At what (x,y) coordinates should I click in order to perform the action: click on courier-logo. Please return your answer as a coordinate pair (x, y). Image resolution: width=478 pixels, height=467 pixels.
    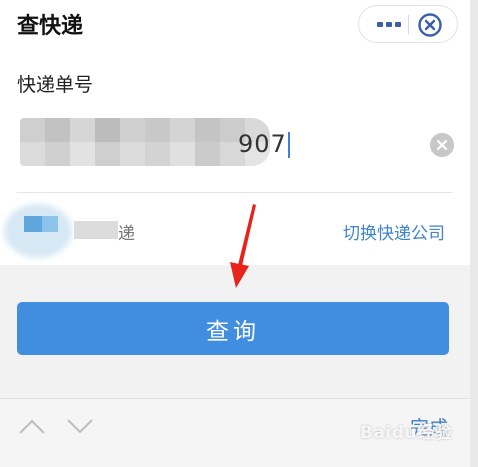
    Looking at the image, I should click on (40, 231).